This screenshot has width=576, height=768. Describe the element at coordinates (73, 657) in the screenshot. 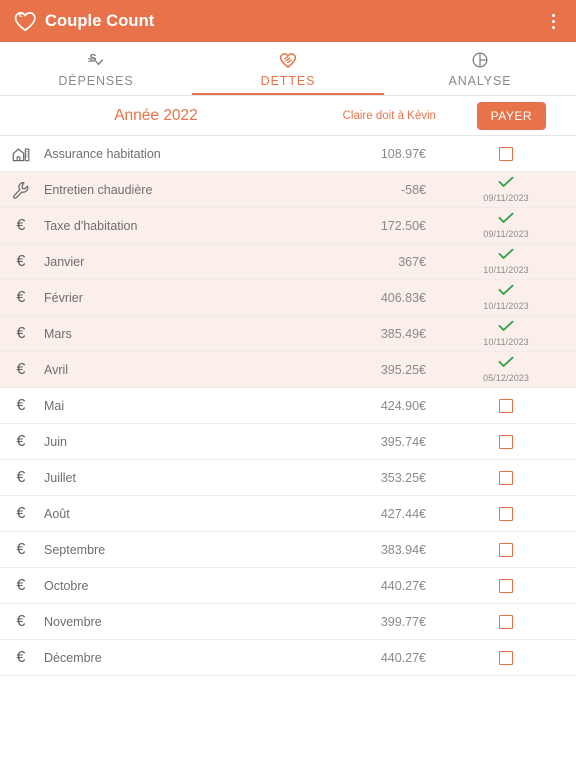

I see `row-label: Décembre` at that location.